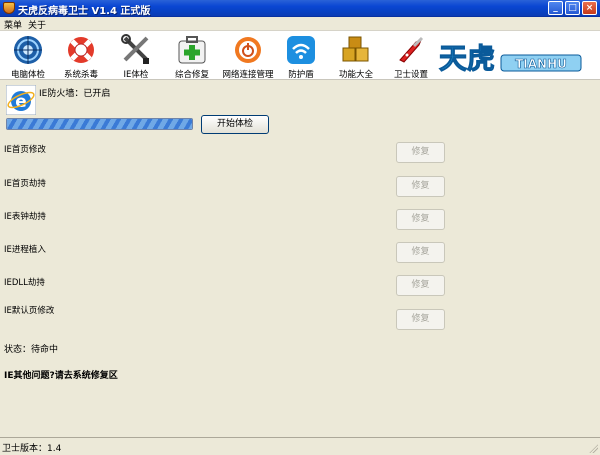 This screenshot has width=600, height=455. I want to click on menu-bar: 菜单 关于, so click(300, 24).